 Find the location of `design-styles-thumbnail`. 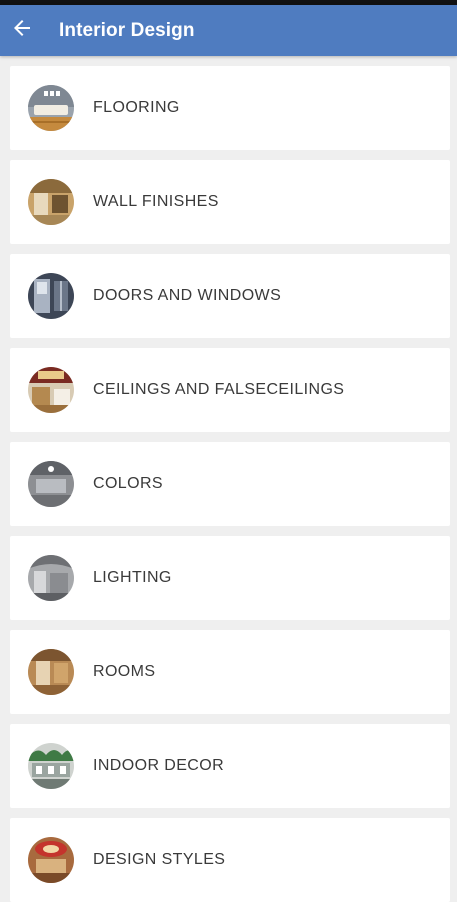

design-styles-thumbnail is located at coordinates (51, 860).